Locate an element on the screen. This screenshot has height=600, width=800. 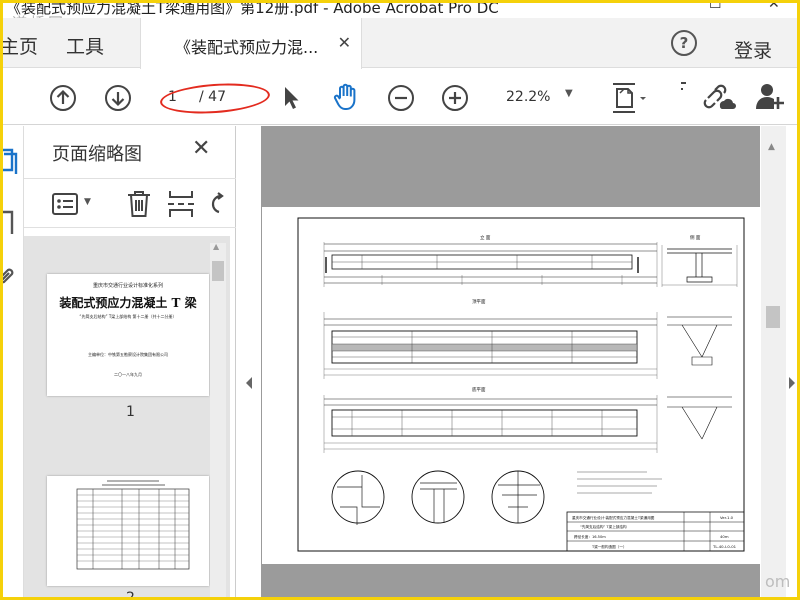
close-window-icon: ✕ is located at coordinates (774, 6).